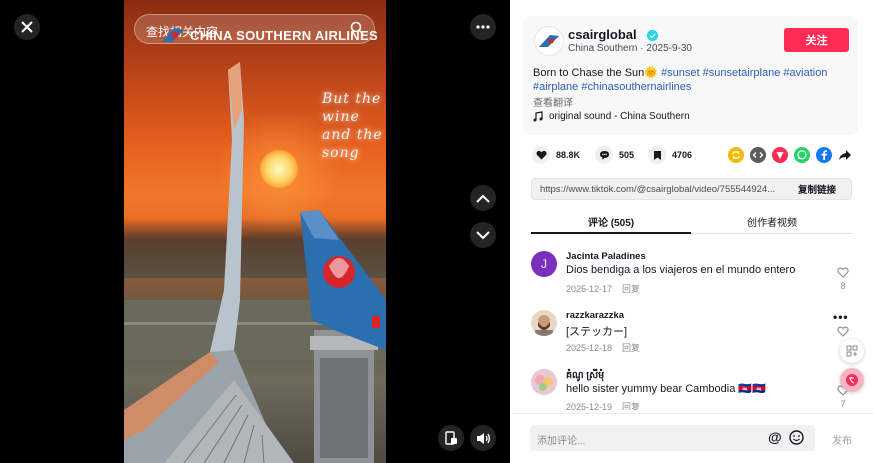  What do you see at coordinates (555, 87) in the screenshot?
I see `hashtag-link: #airplane` at bounding box center [555, 87].